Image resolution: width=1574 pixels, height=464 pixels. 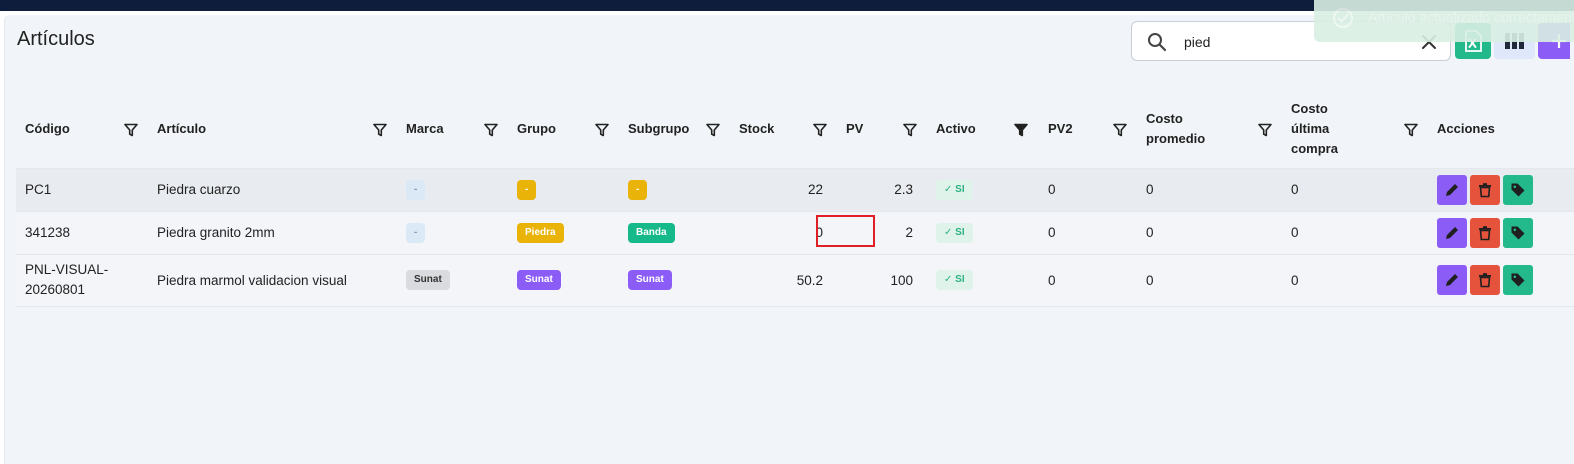 I want to click on grupo-badge: -, so click(x=527, y=189).